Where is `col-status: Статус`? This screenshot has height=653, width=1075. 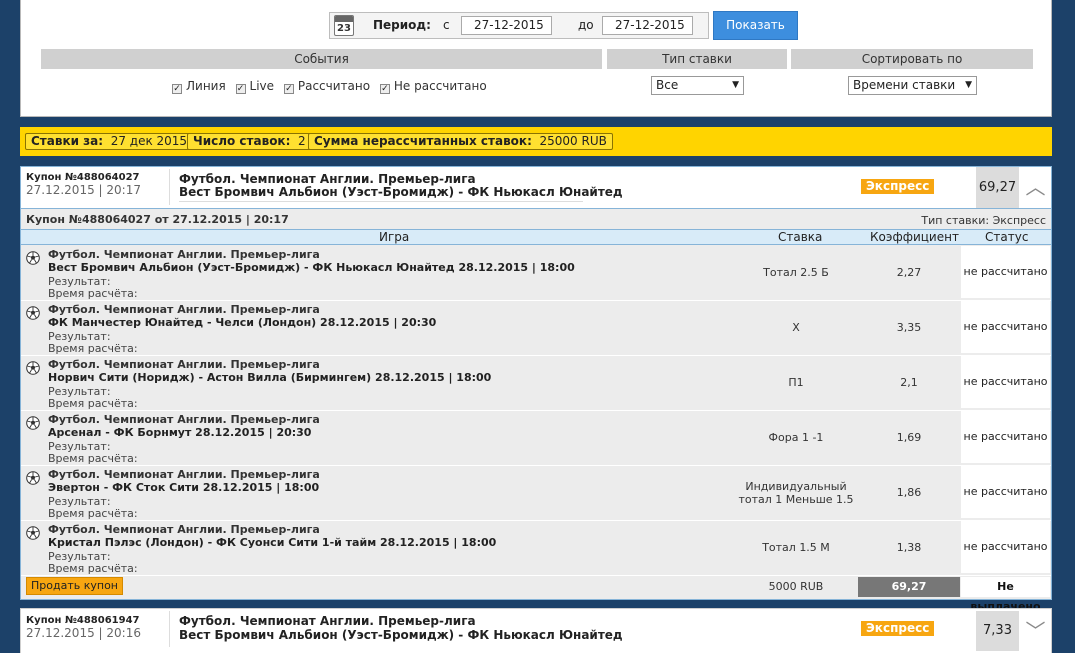
col-status: Статус is located at coordinates (1007, 237).